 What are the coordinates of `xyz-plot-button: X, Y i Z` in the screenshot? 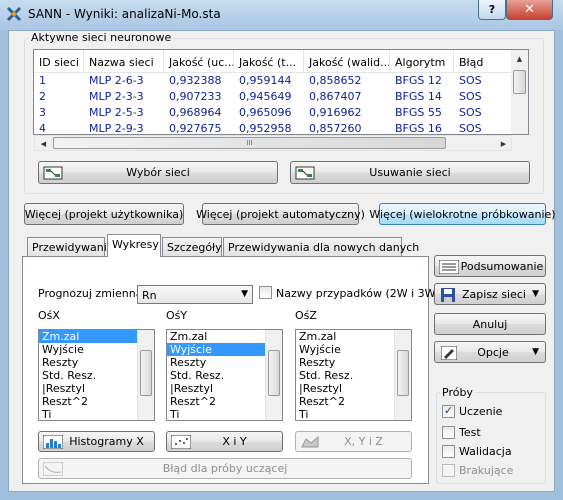 It's located at (353, 441).